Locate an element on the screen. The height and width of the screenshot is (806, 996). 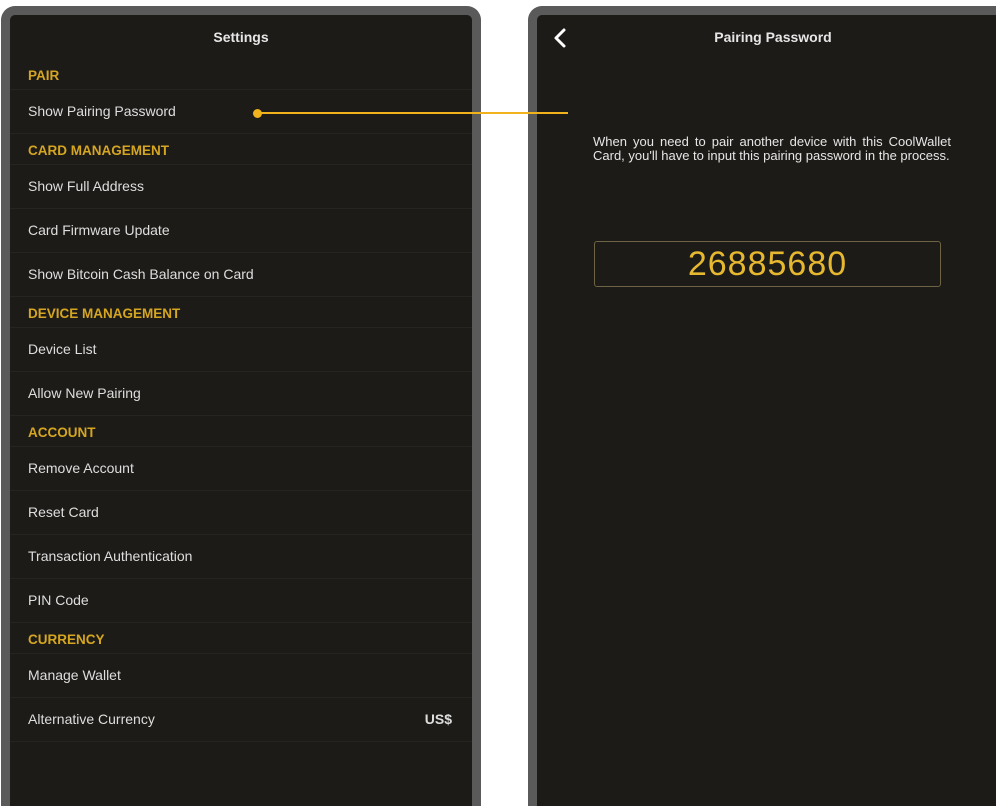
settings-item-label: Transaction Authentication is located at coordinates (110, 556).